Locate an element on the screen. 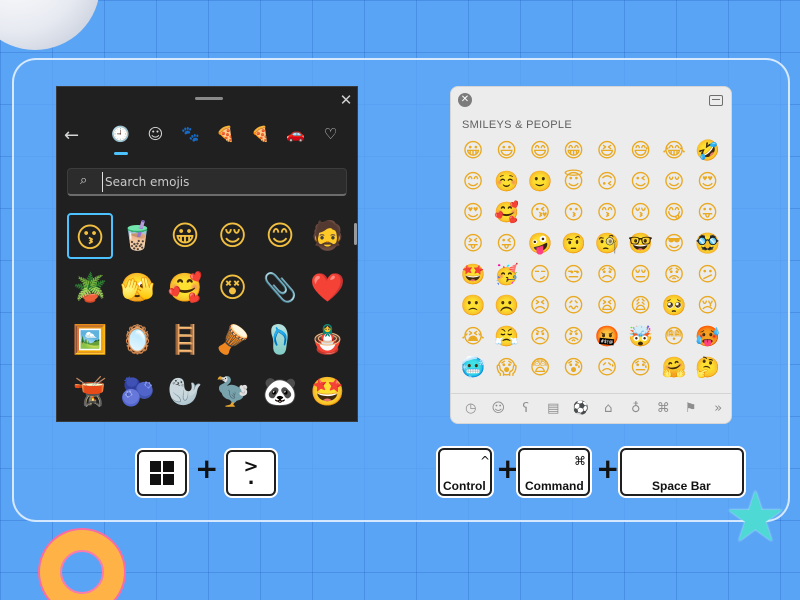  emoji-cell: 😨 is located at coordinates (540, 367).